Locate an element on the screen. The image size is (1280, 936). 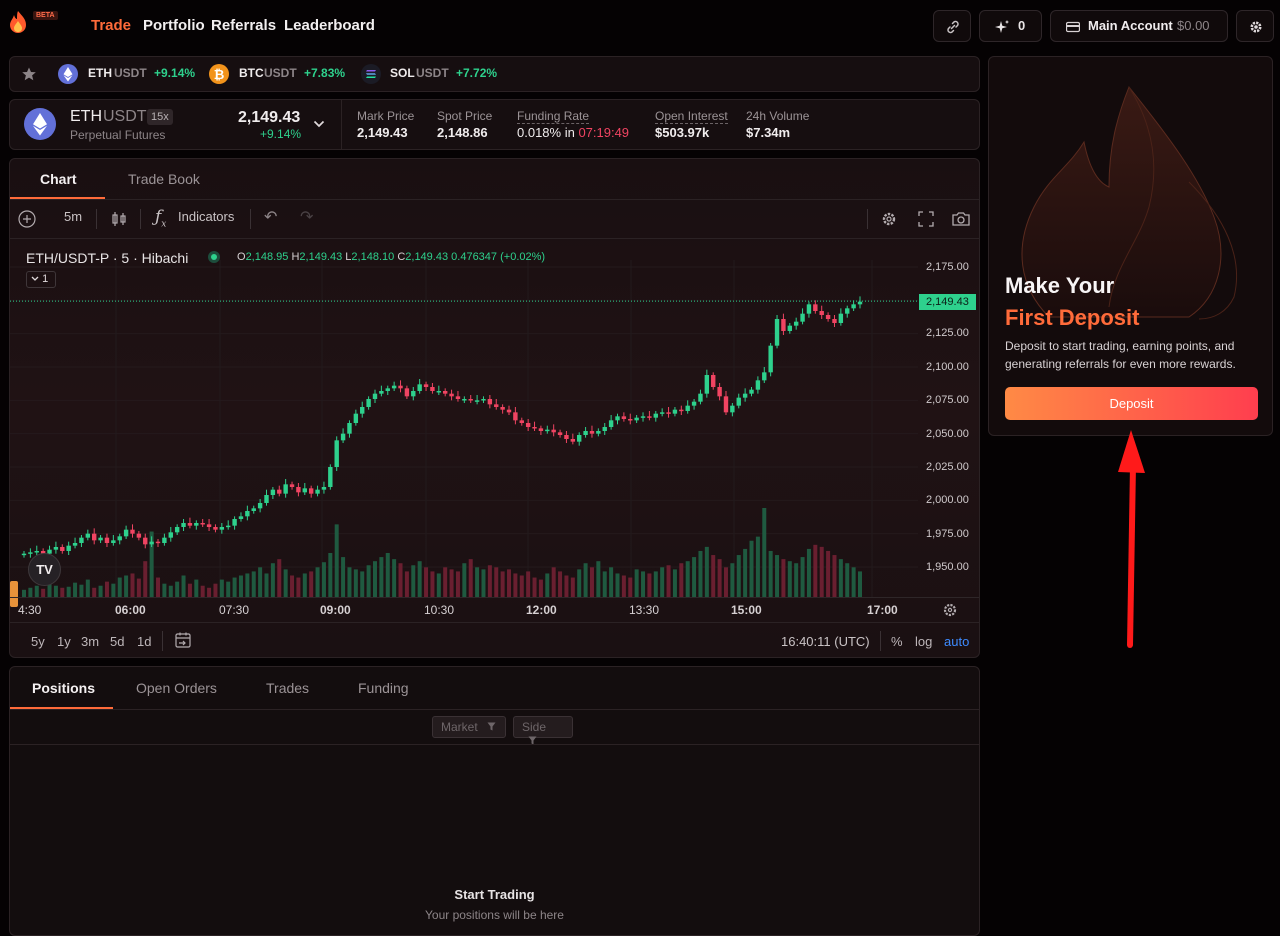
settings-button is located at coordinates (1255, 26).